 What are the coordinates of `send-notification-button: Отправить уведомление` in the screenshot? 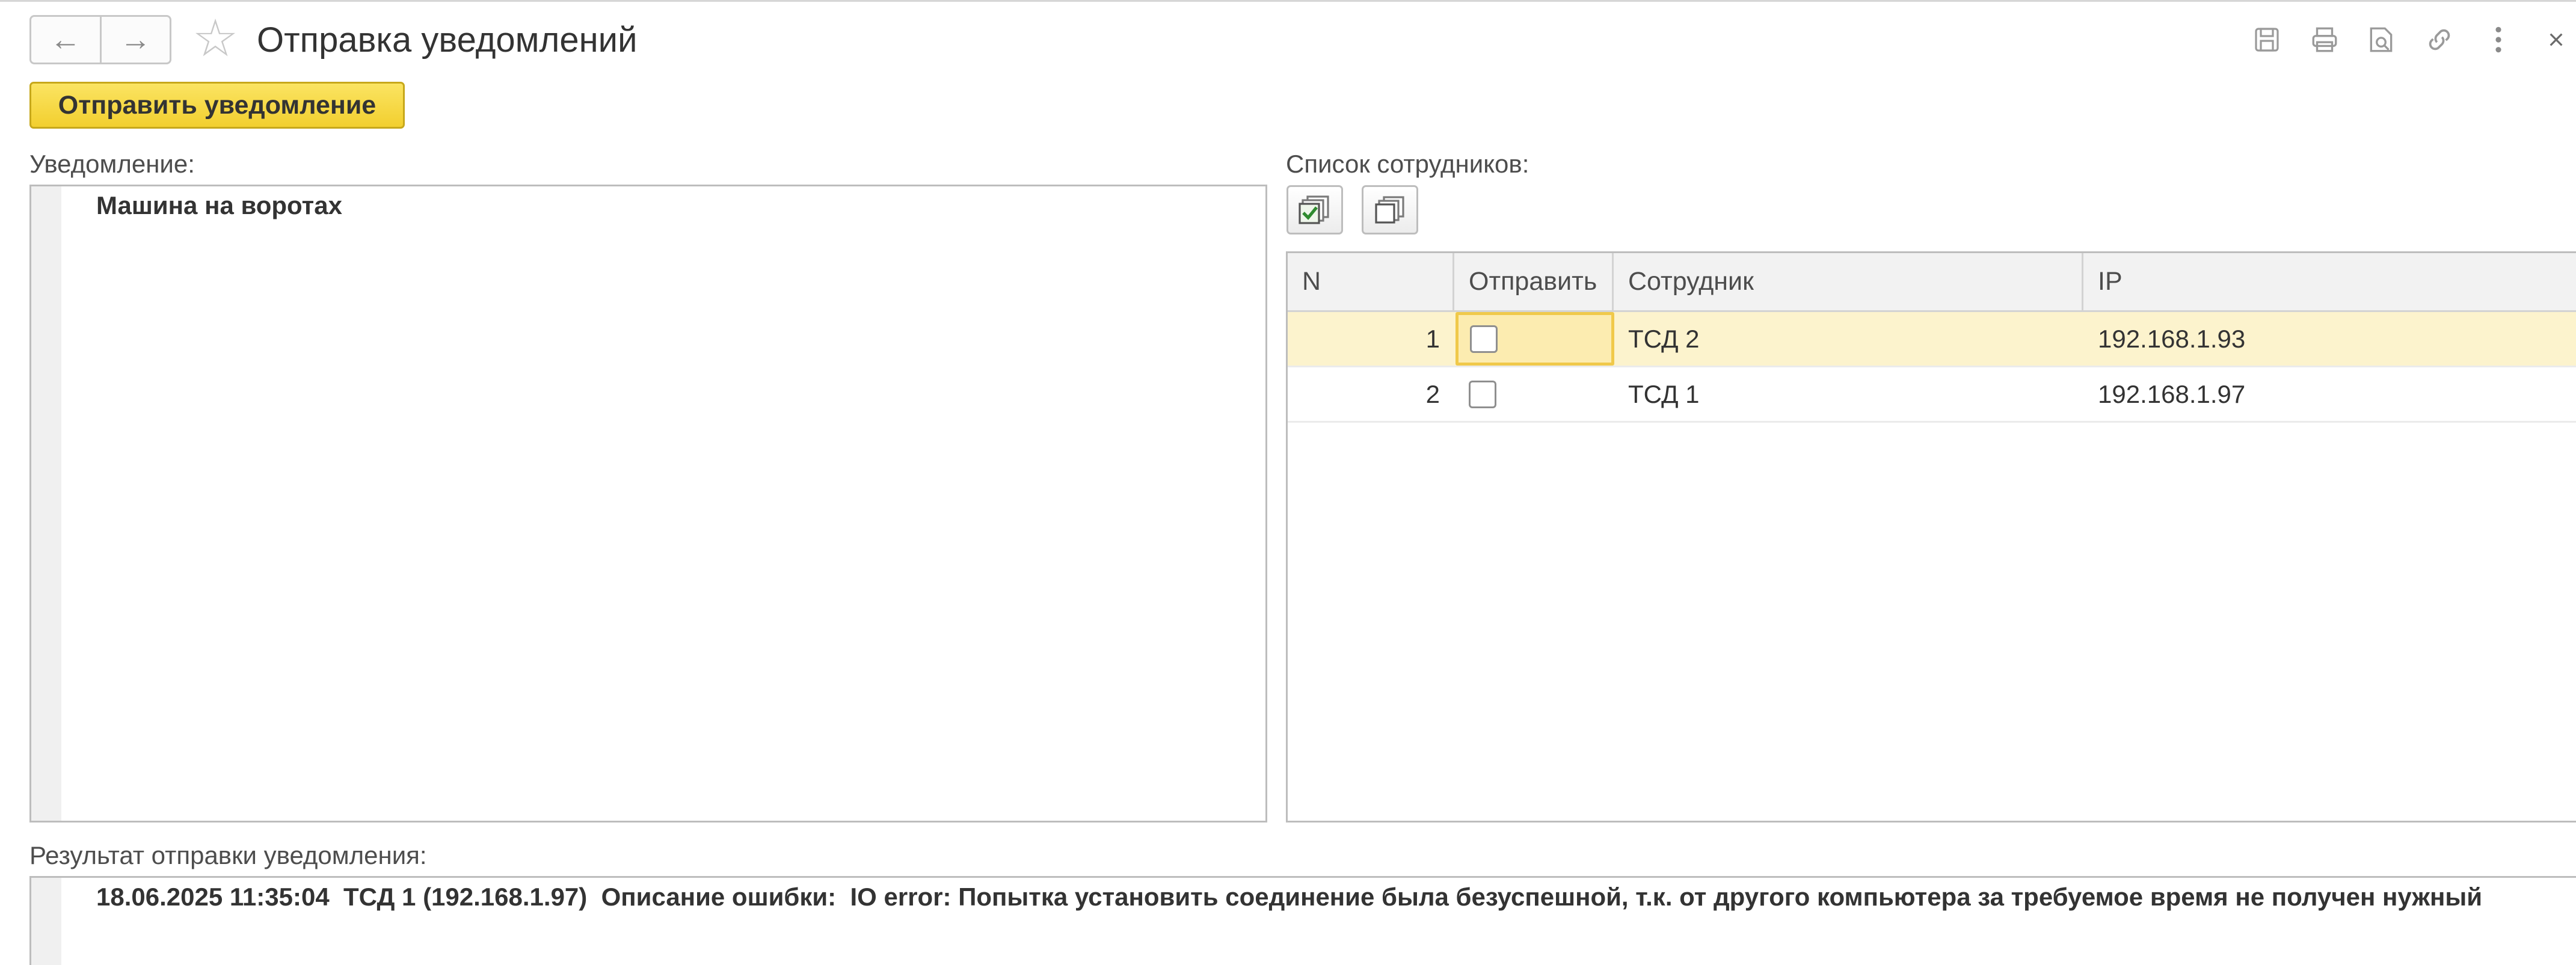 It's located at (217, 105).